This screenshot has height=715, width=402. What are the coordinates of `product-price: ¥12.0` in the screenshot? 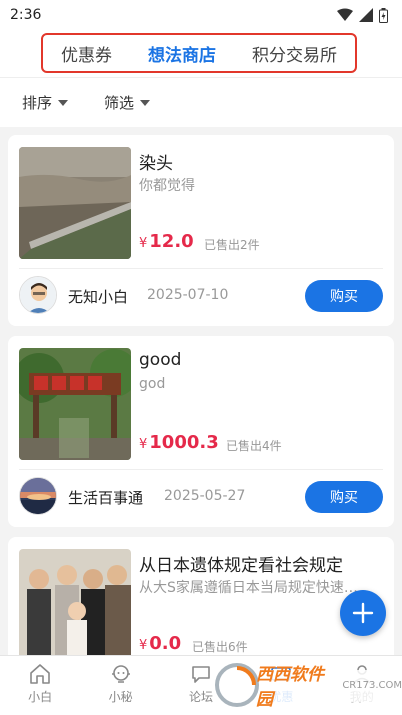 It's located at (166, 241).